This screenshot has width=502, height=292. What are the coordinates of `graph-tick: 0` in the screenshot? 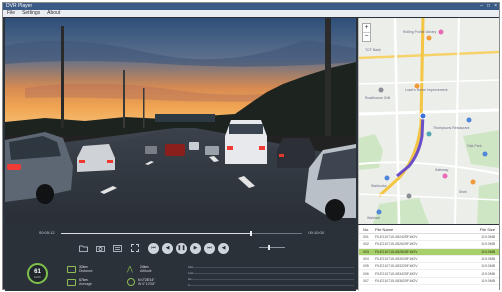 It's located at (189, 285).